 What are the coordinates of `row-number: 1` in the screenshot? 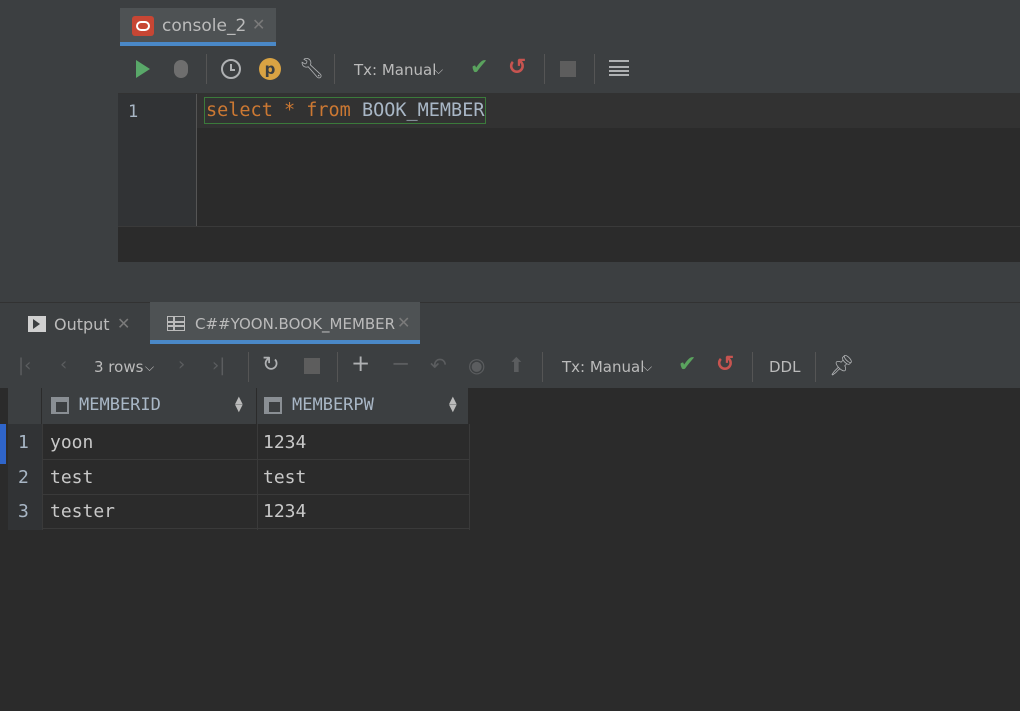 It's located at (23, 442).